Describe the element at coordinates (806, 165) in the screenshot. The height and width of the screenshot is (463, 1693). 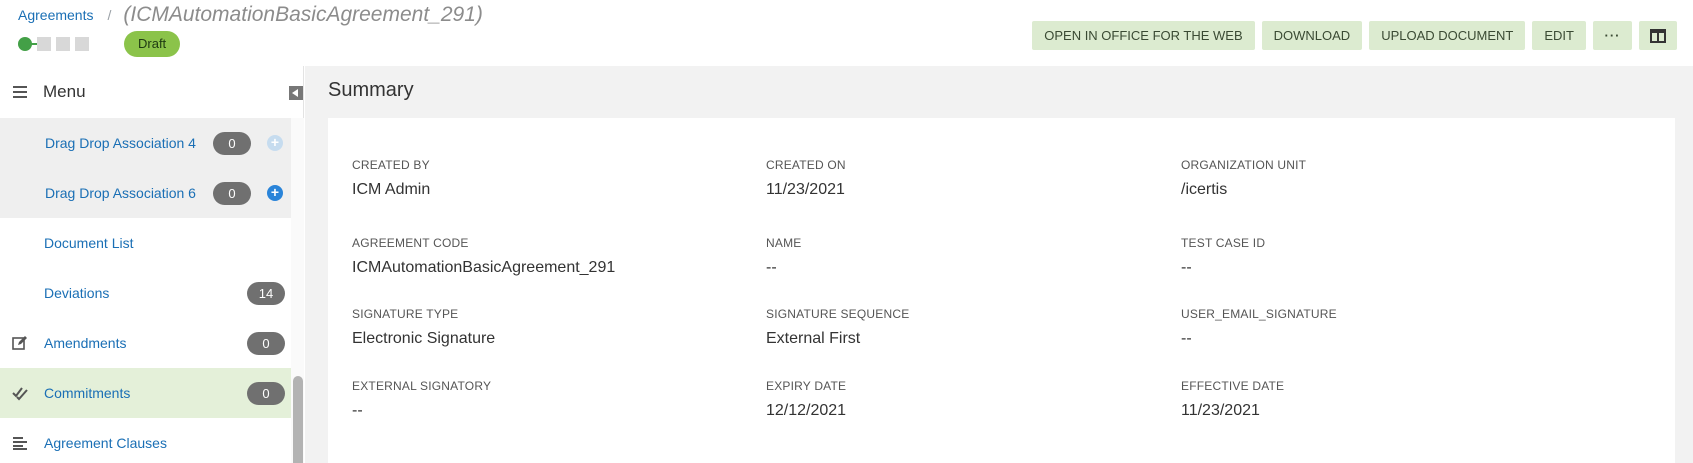
I see `field-label: CREATED ON` at that location.